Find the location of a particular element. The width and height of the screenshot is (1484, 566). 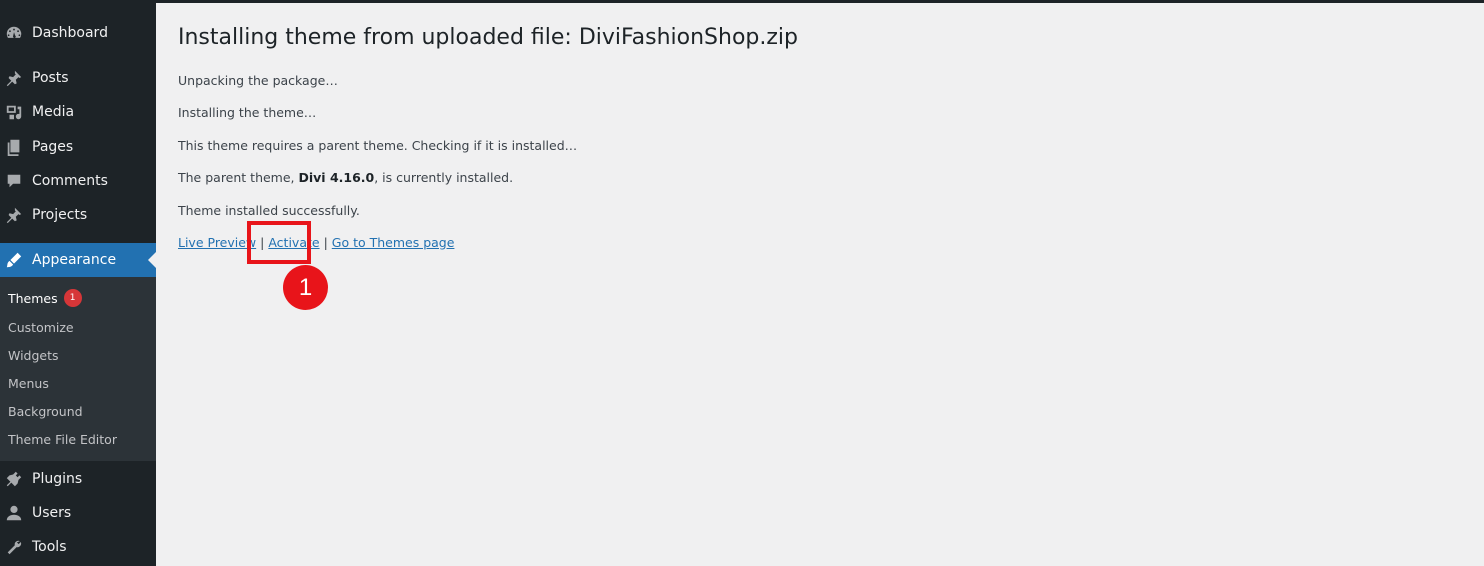

themes-page-link: Go to Themes page is located at coordinates (393, 242).